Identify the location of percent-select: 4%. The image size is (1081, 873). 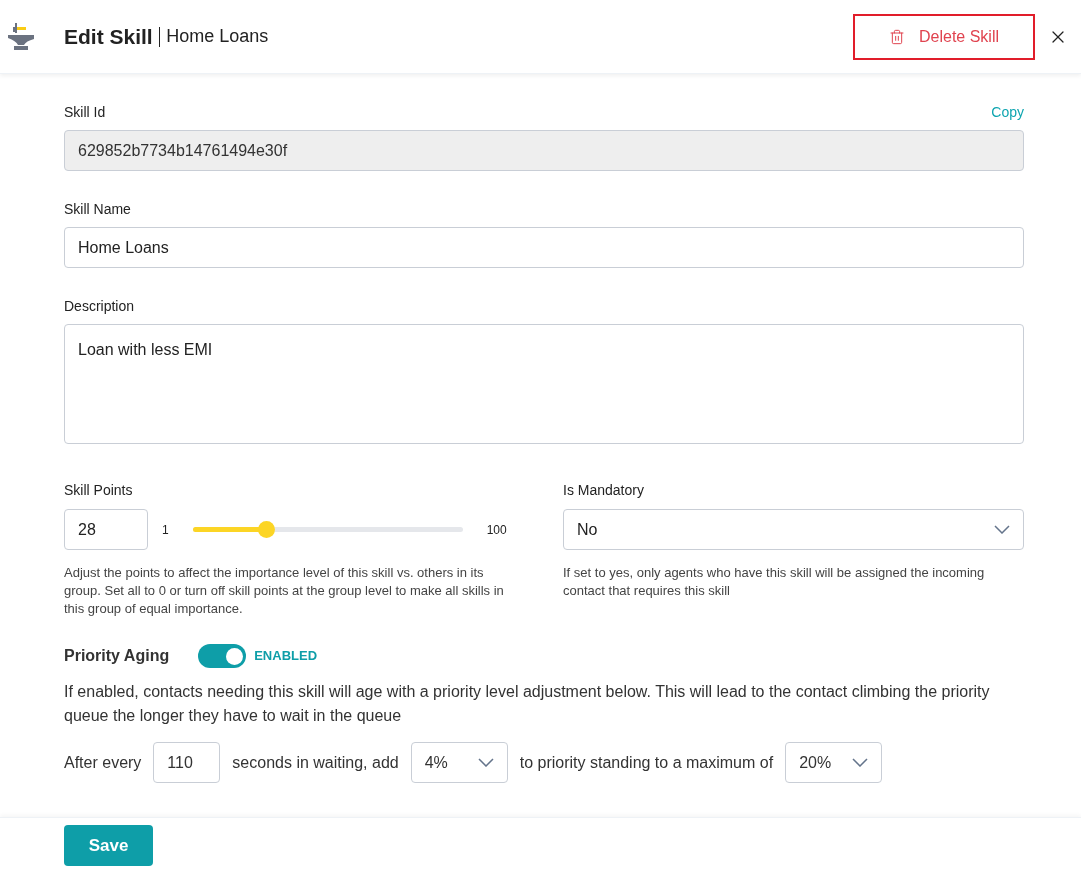
(459, 762).